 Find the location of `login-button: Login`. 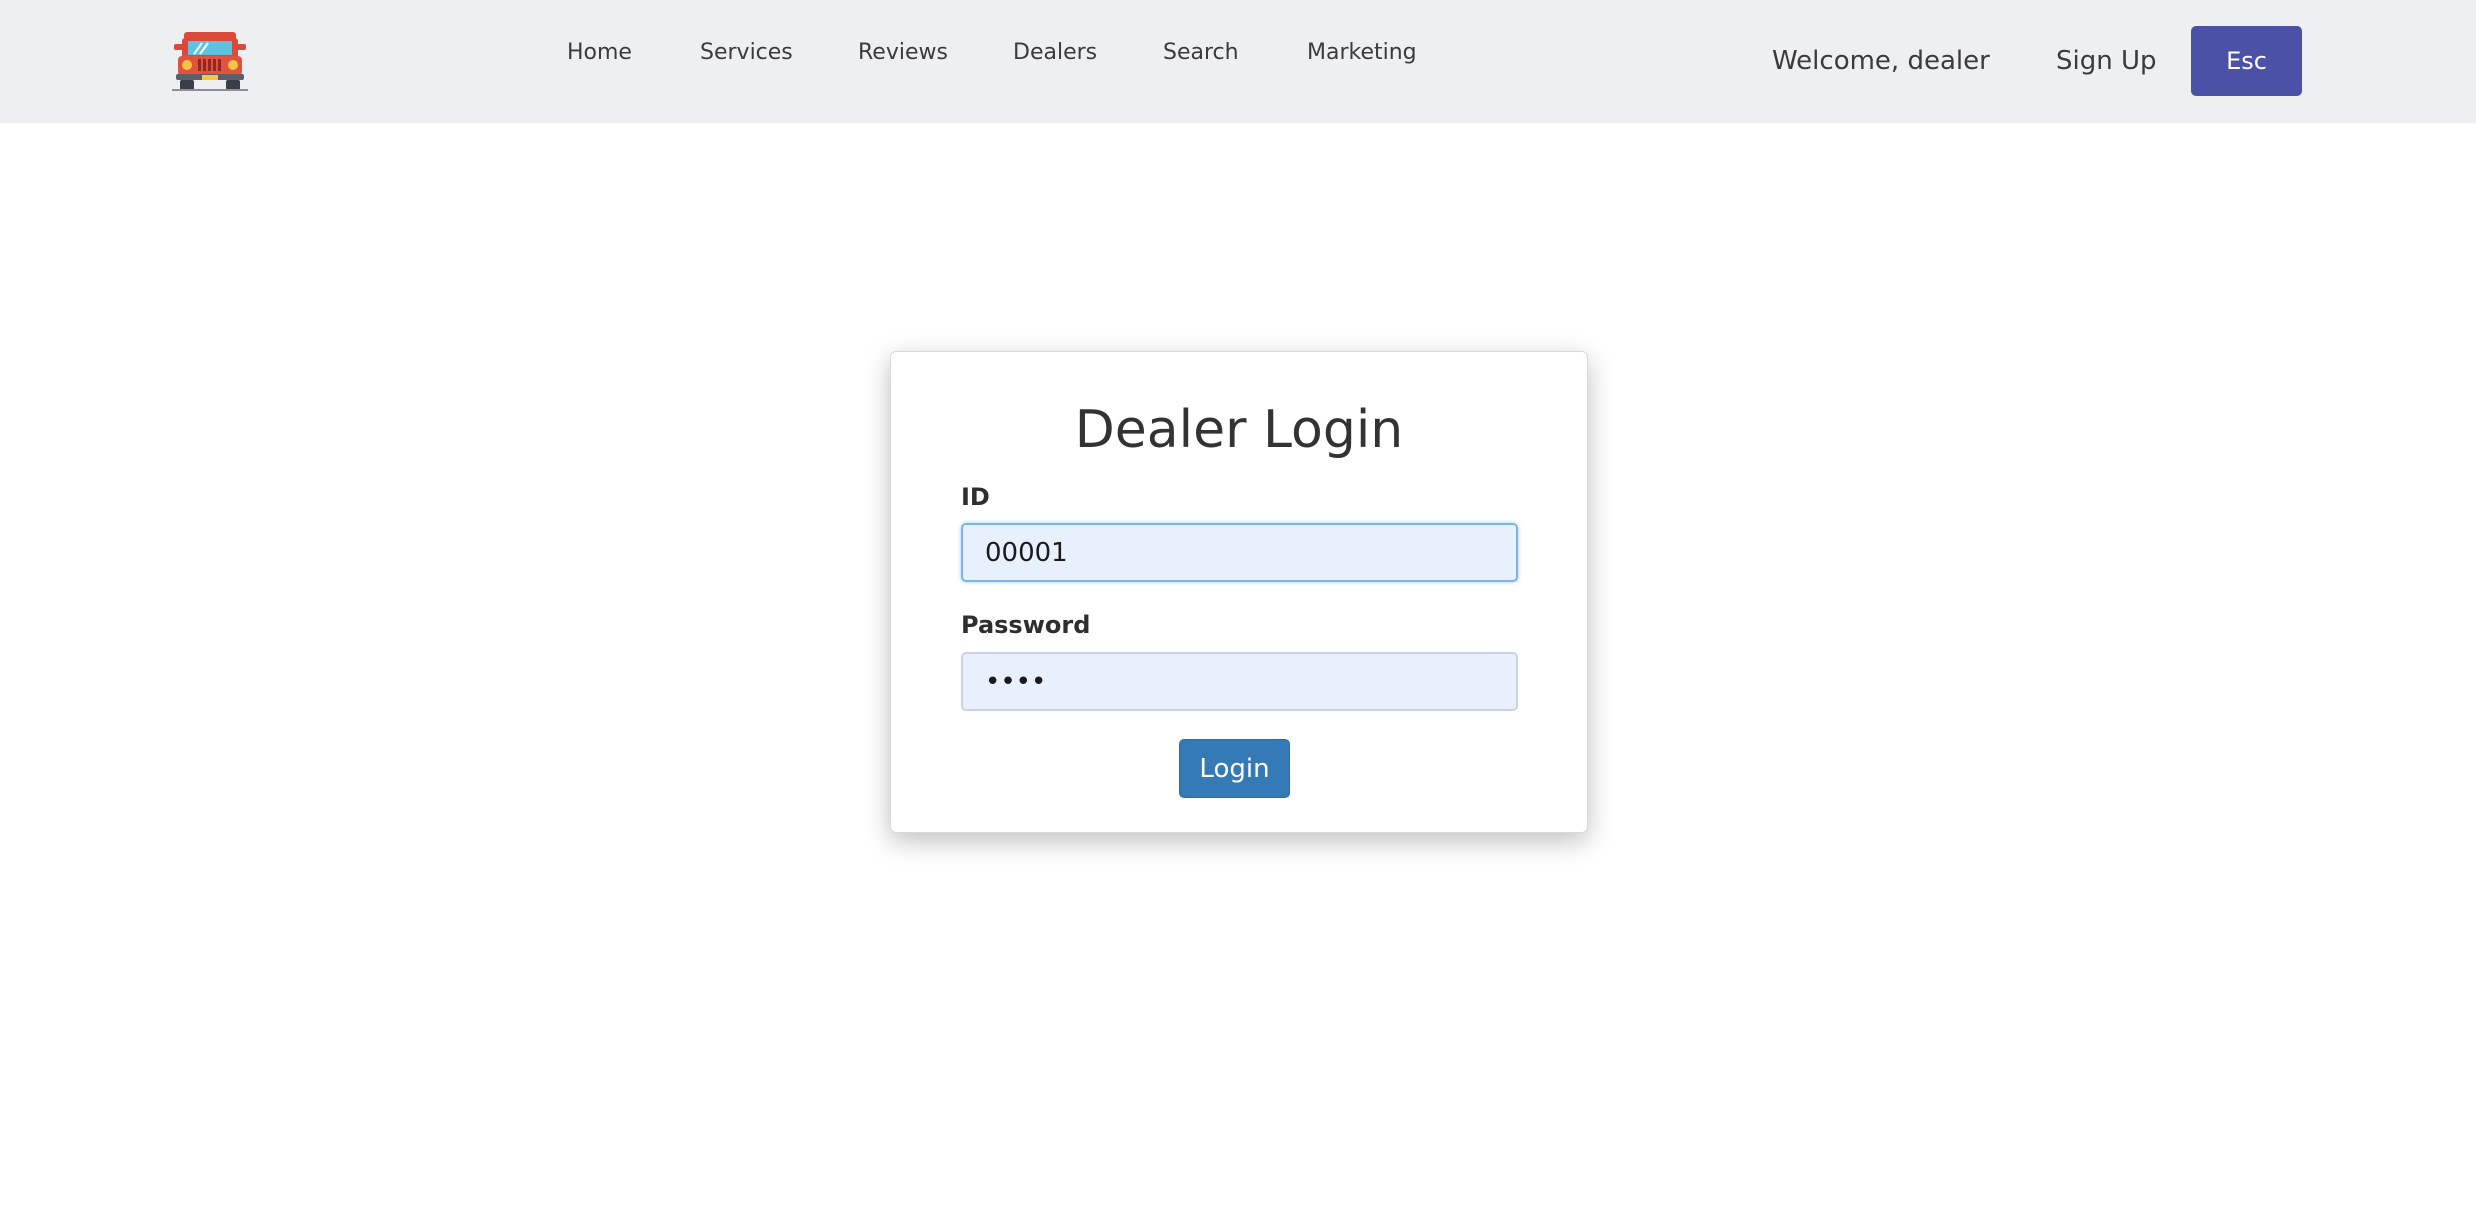

login-button: Login is located at coordinates (1234, 768).